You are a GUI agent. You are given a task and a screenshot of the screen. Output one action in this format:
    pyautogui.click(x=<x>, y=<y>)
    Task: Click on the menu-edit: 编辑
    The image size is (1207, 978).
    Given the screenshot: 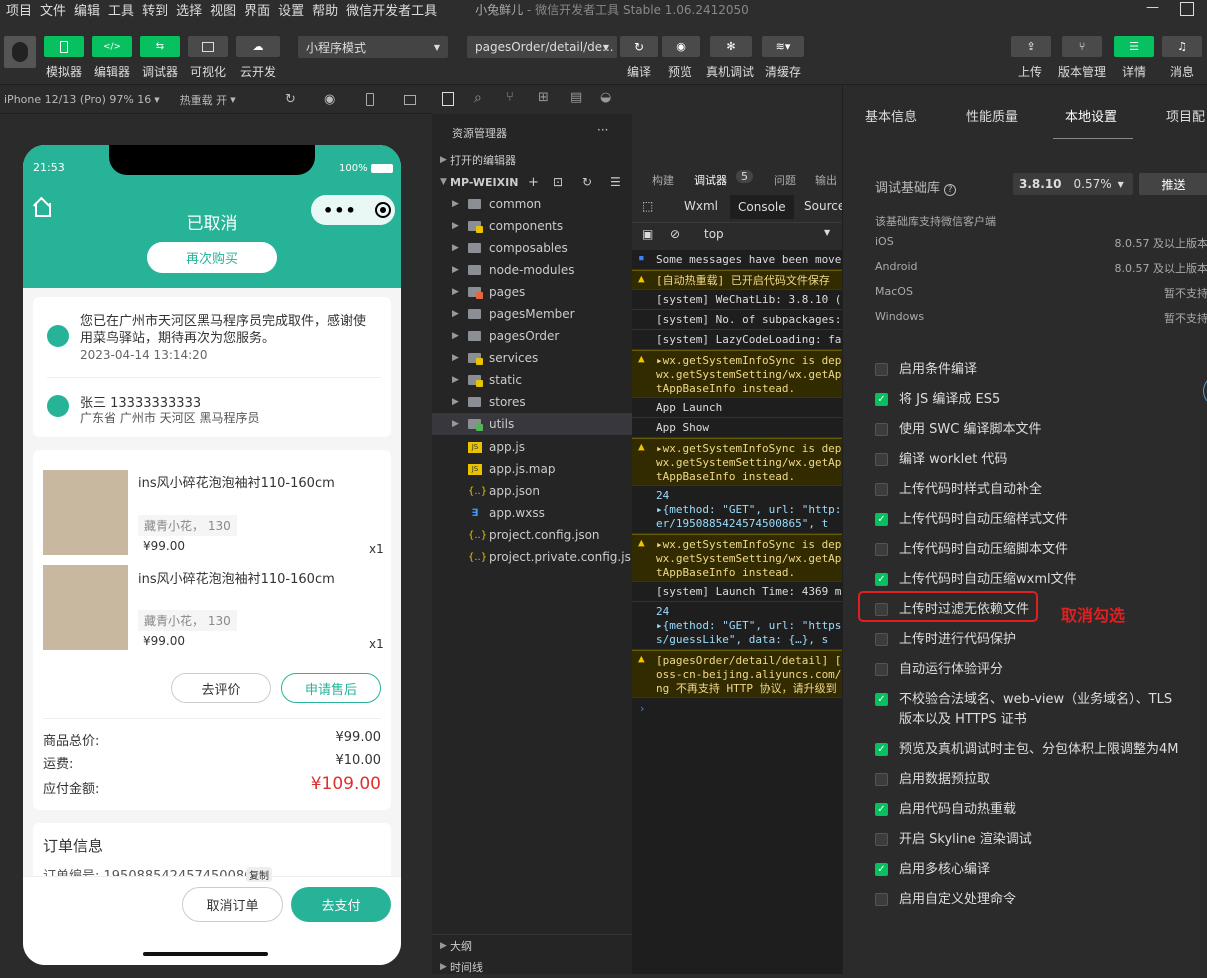 What is the action you would take?
    pyautogui.click(x=87, y=9)
    